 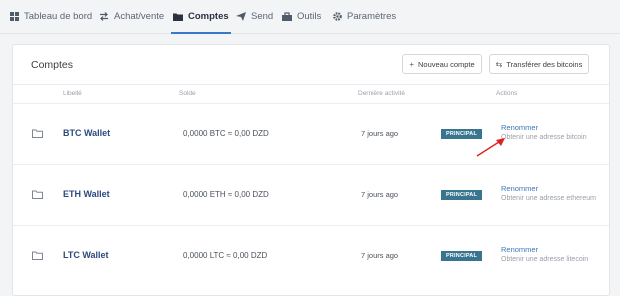 I want to click on account-name: LTC Wallet, so click(x=86, y=255).